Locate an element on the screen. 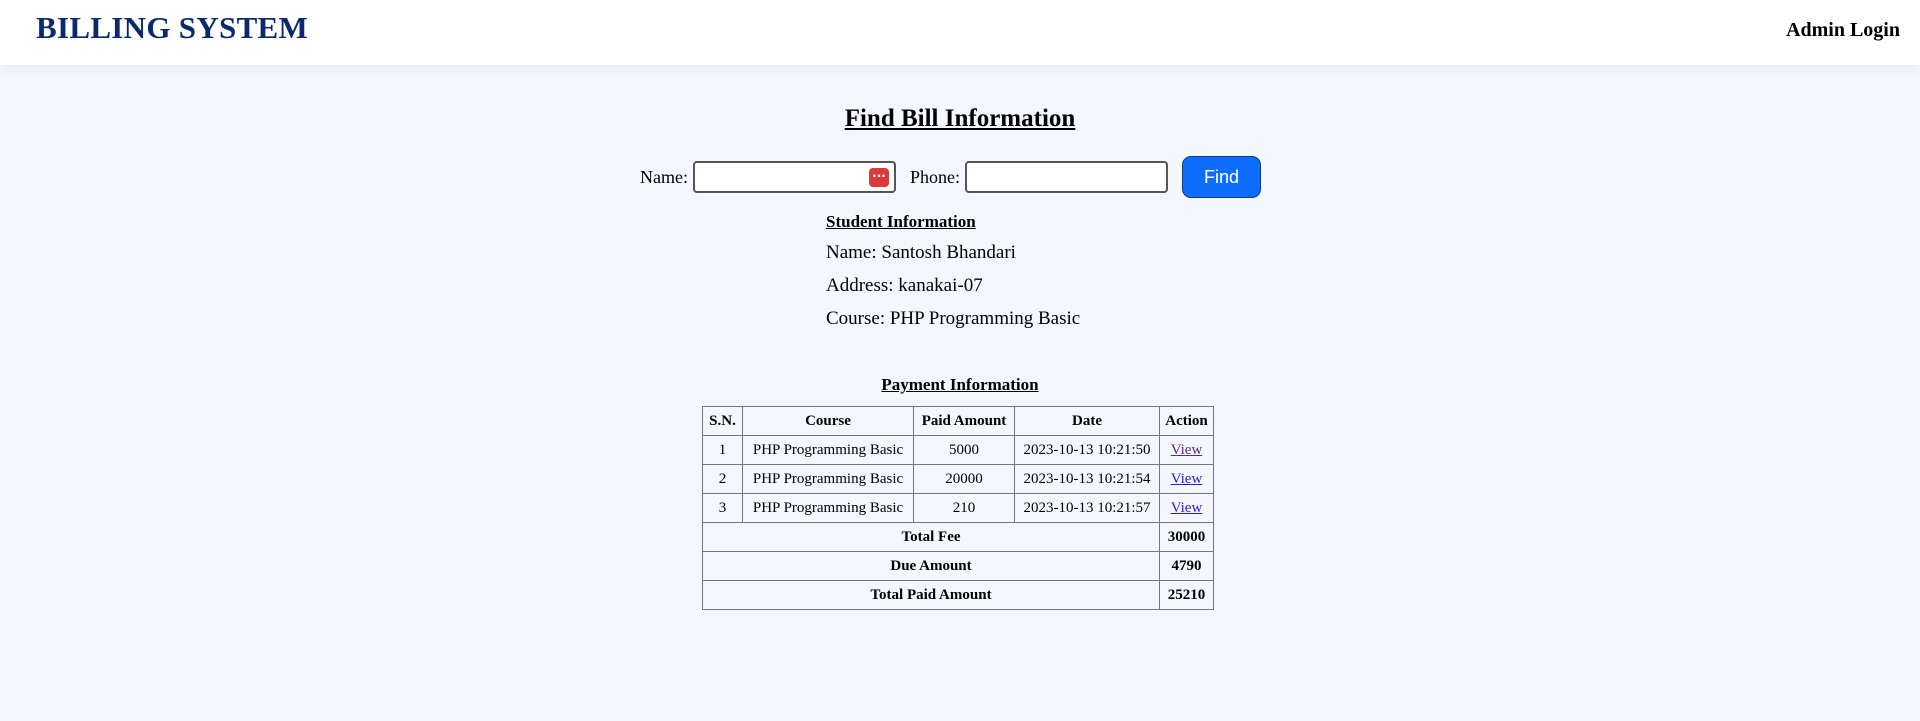 The width and height of the screenshot is (1920, 721). row-date: 2023-10-13 10:21:54 is located at coordinates (1087, 479).